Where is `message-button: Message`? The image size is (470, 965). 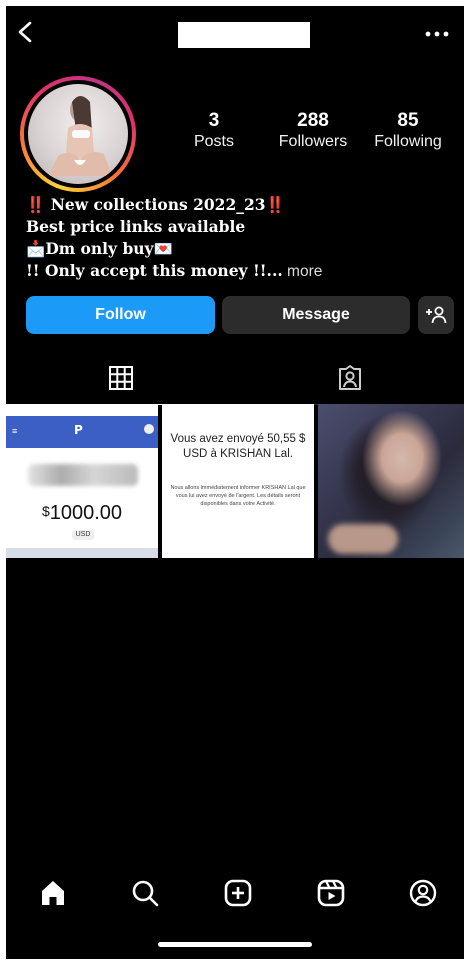
message-button: Message is located at coordinates (316, 315).